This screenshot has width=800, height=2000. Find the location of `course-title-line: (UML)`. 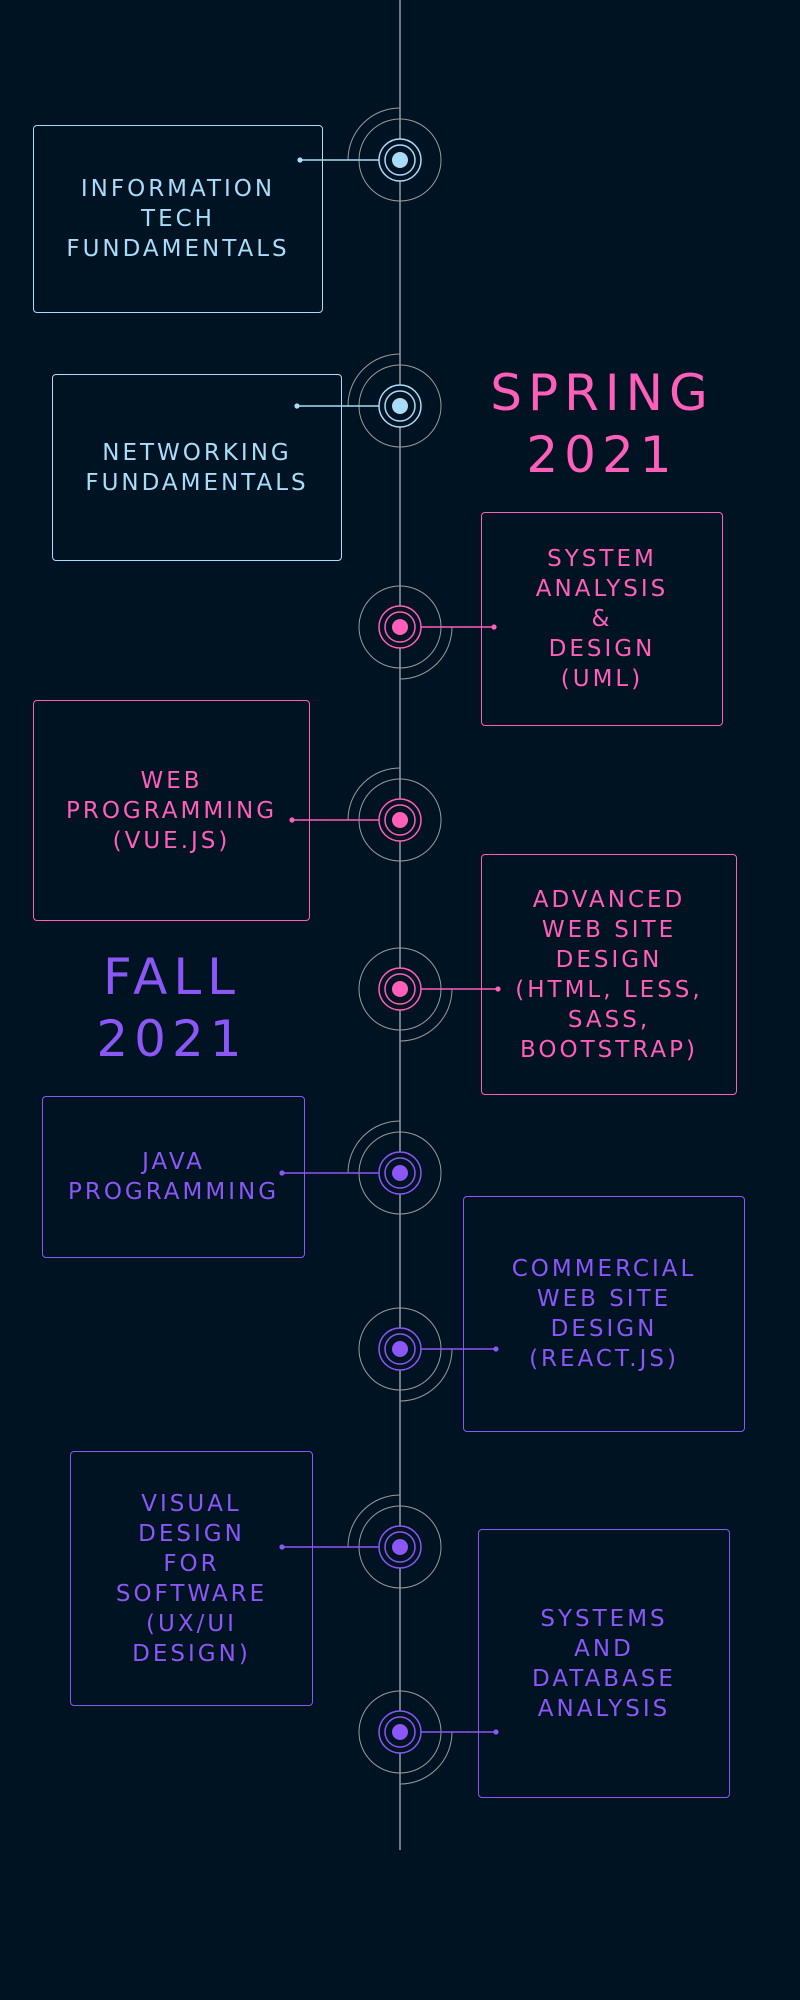

course-title-line: (UML) is located at coordinates (602, 679).